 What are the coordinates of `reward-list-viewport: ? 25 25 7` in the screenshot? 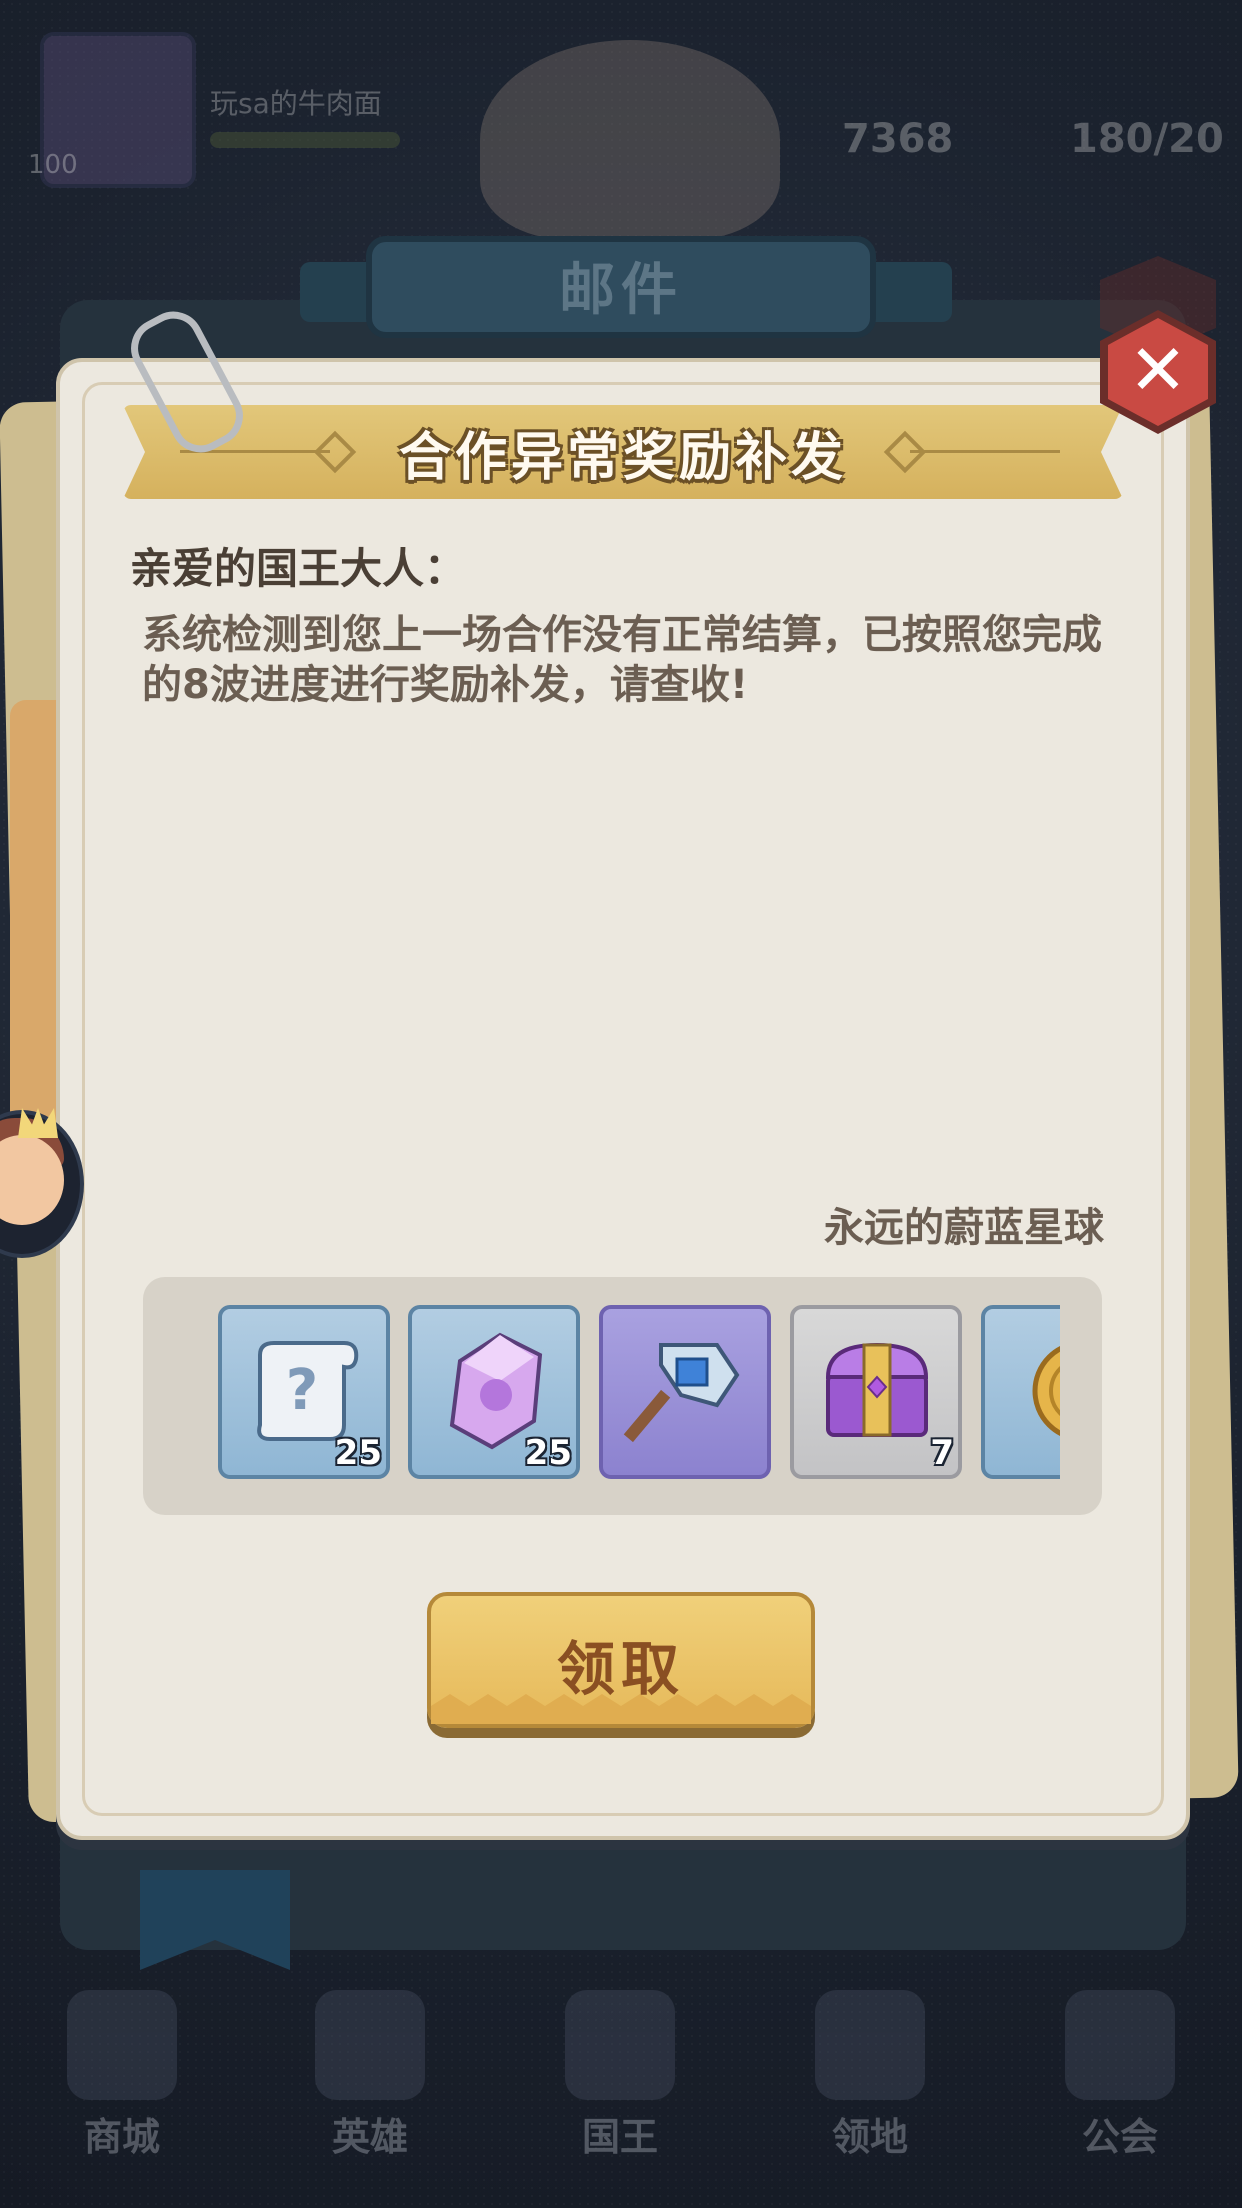 It's located at (639, 1398).